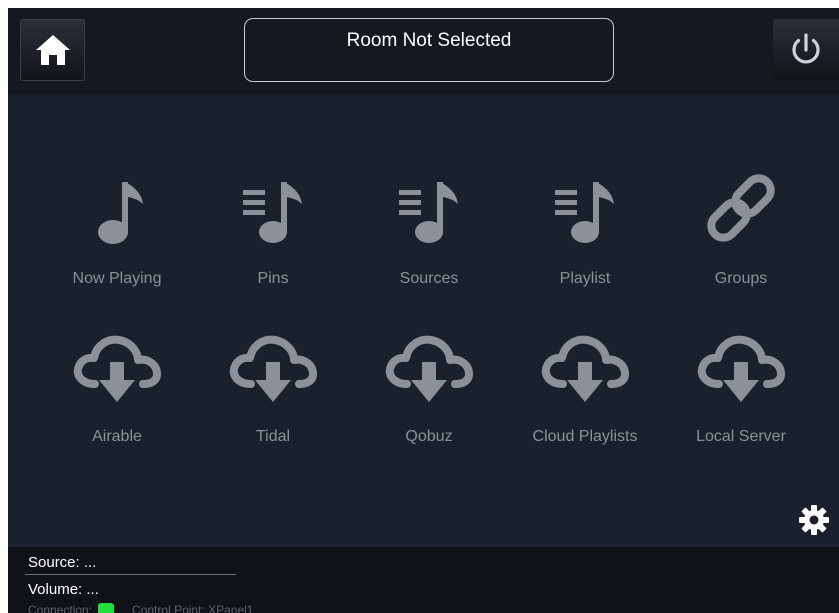  What do you see at coordinates (193, 608) in the screenshot?
I see `control-point-label: Control Point: XPanel1` at bounding box center [193, 608].